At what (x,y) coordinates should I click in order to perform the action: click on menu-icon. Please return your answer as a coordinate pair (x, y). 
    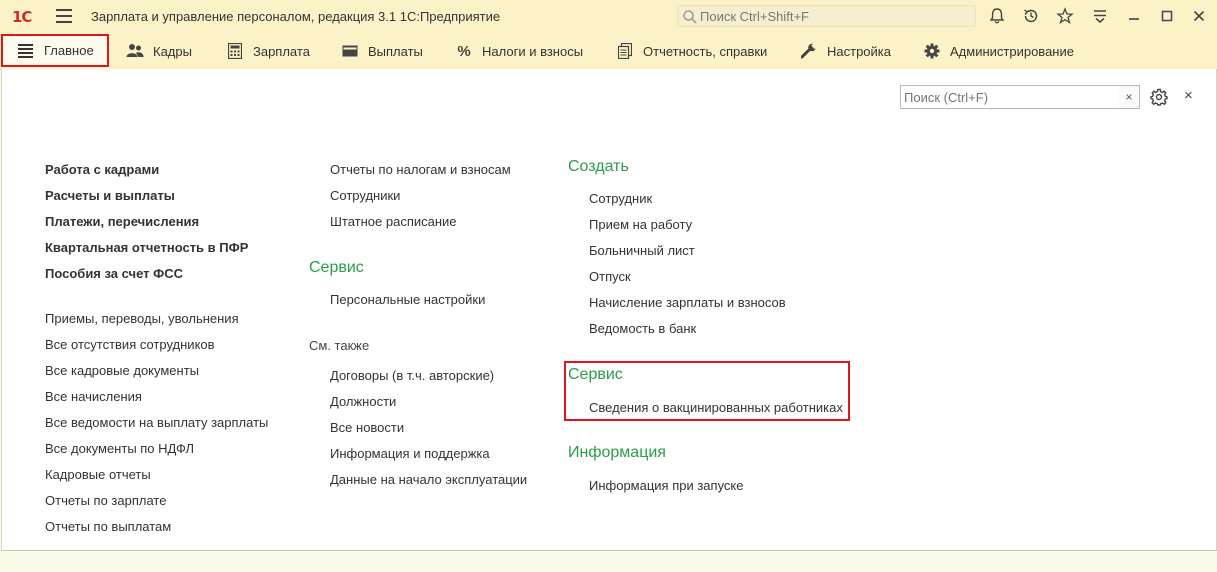
    Looking at the image, I should click on (26, 51).